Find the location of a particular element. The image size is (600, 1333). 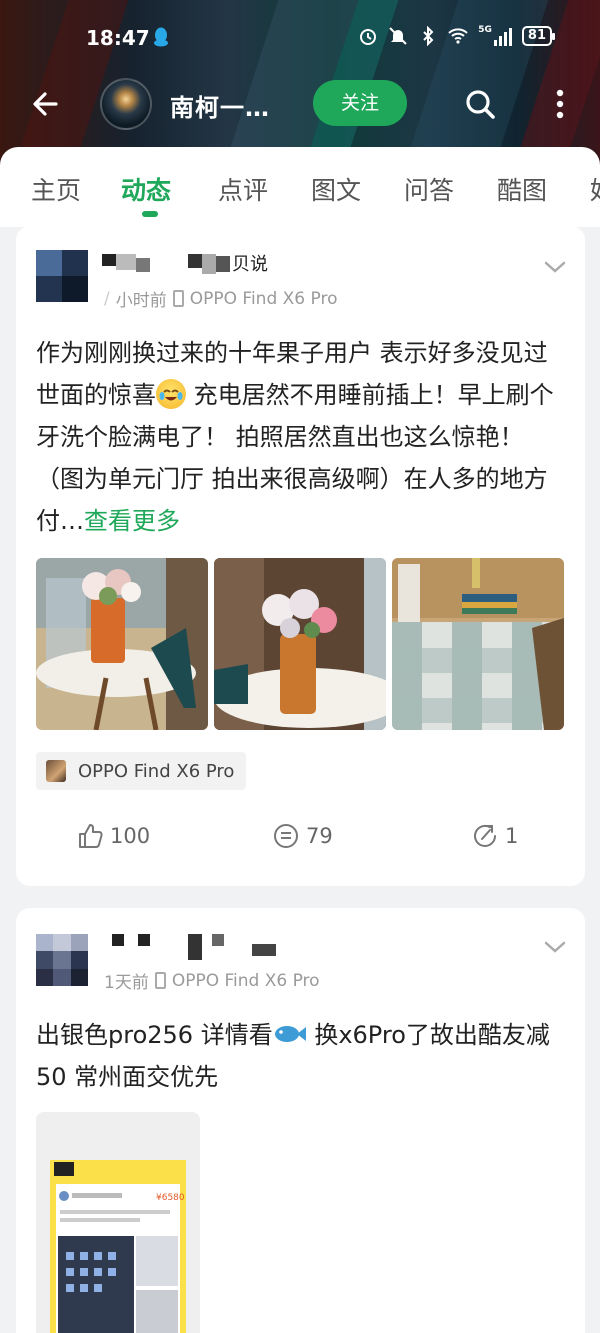

like-count: 100 is located at coordinates (130, 836).